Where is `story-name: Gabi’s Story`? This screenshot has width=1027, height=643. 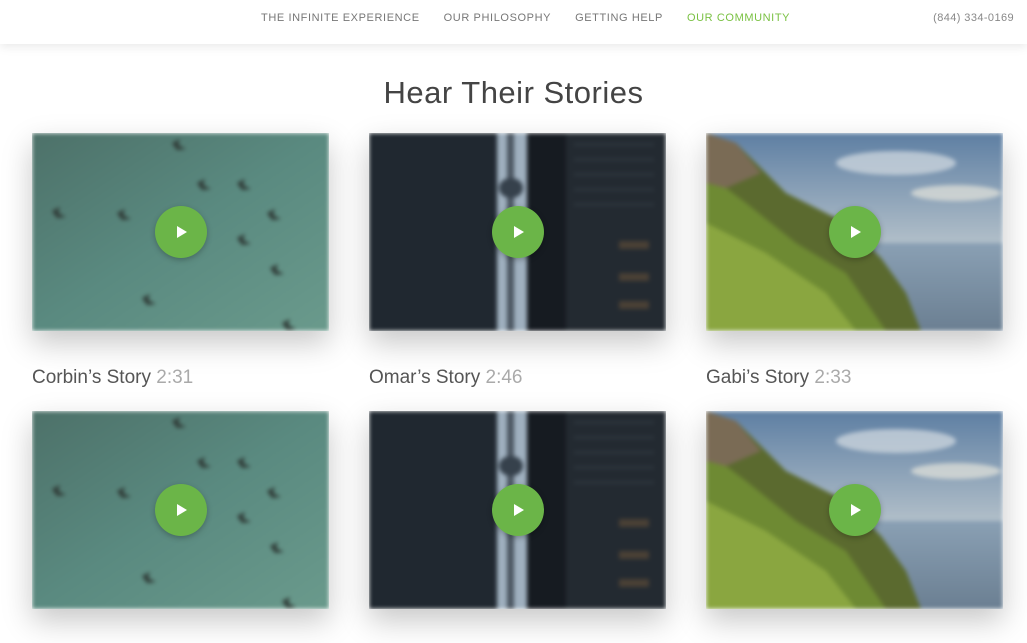 story-name: Gabi’s Story is located at coordinates (758, 377).